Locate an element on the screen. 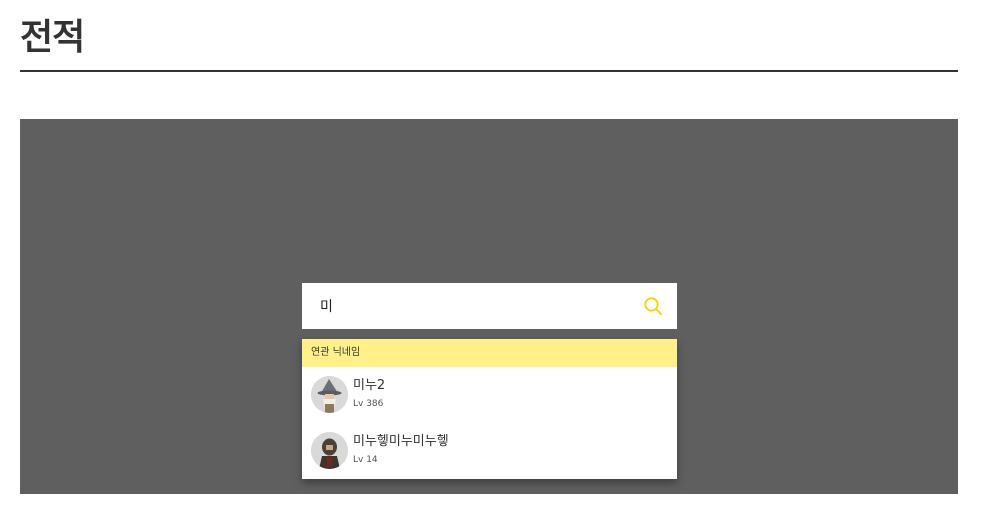 This screenshot has width=987, height=516. suggestion-level: Lv 386 is located at coordinates (368, 404).